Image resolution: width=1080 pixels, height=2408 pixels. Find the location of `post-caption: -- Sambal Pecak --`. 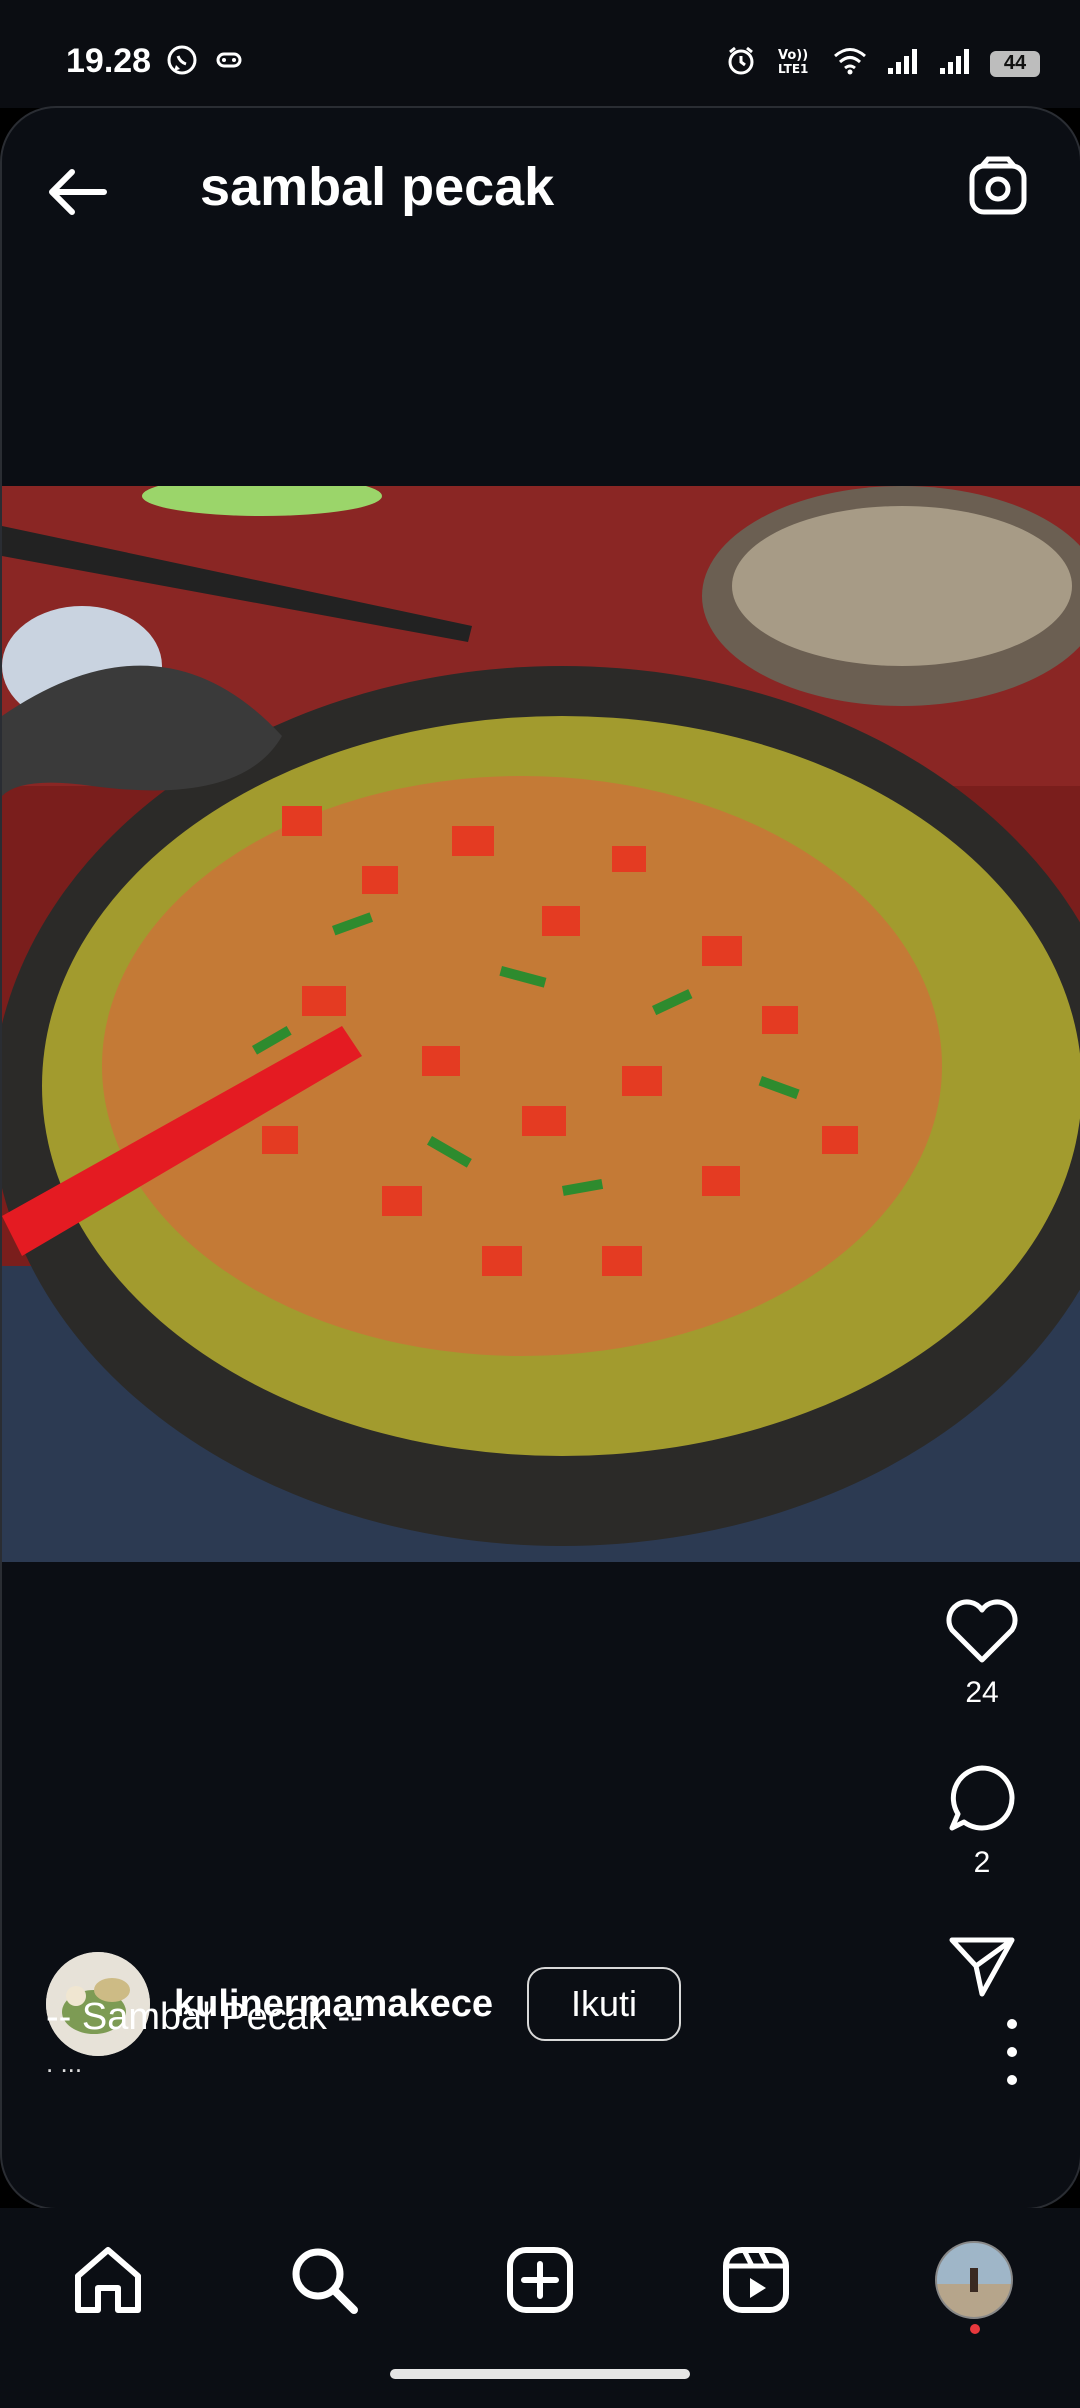

post-caption: -- Sambal Pecak -- is located at coordinates (204, 2017).